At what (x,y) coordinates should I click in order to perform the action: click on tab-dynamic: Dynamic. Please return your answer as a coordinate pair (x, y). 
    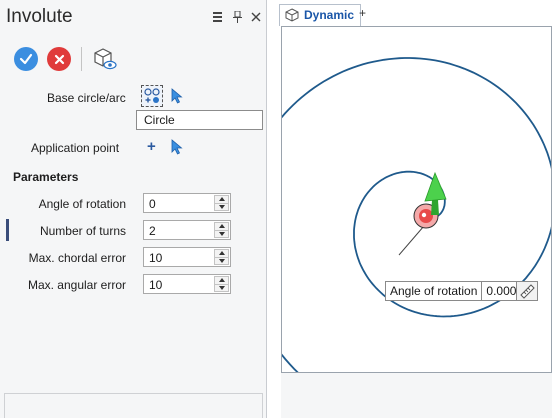
    Looking at the image, I should click on (320, 15).